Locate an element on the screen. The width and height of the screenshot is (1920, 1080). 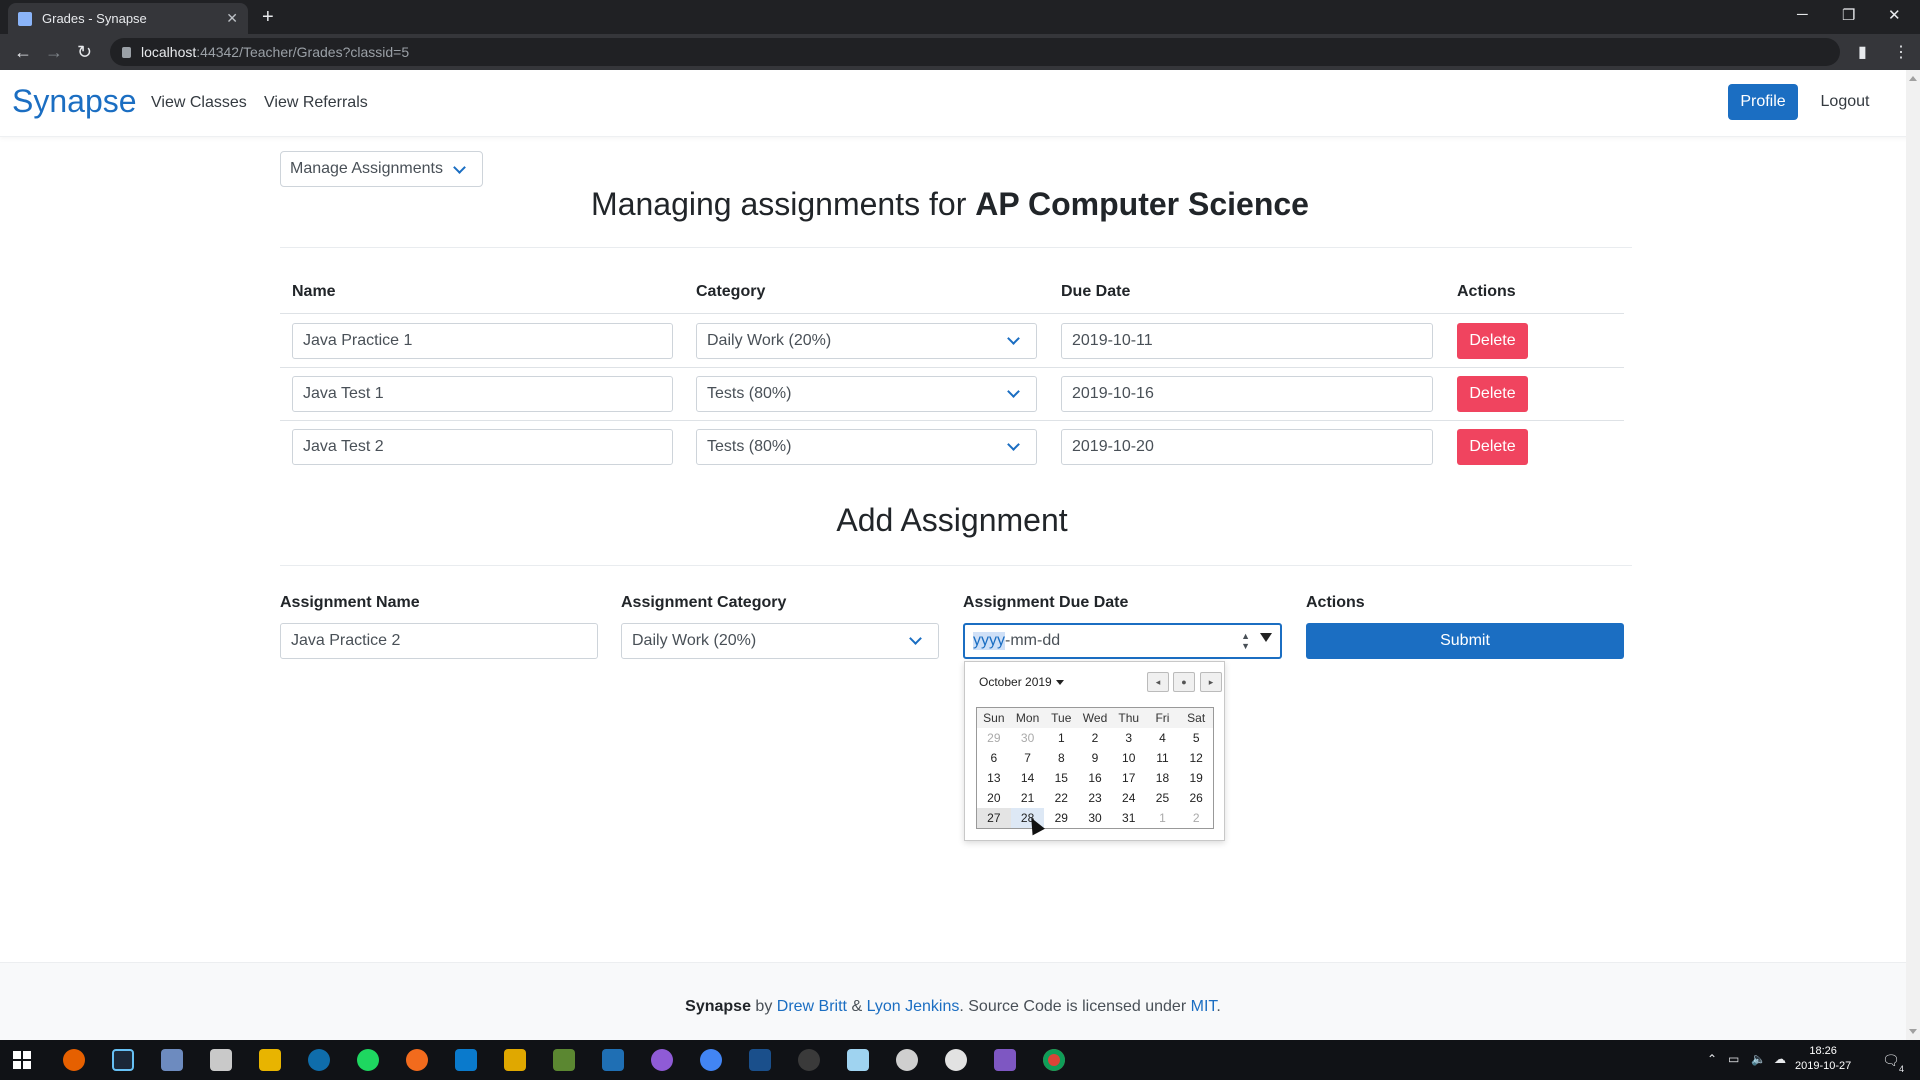
due-date-input: 2019-10-16 is located at coordinates (1247, 394).